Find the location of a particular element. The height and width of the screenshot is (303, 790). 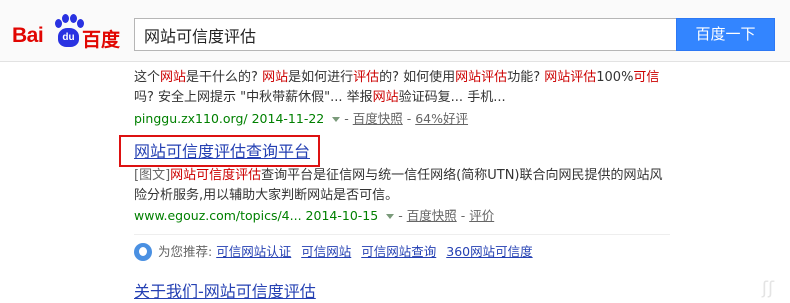

logo-text-du: du is located at coordinates (68, 37).